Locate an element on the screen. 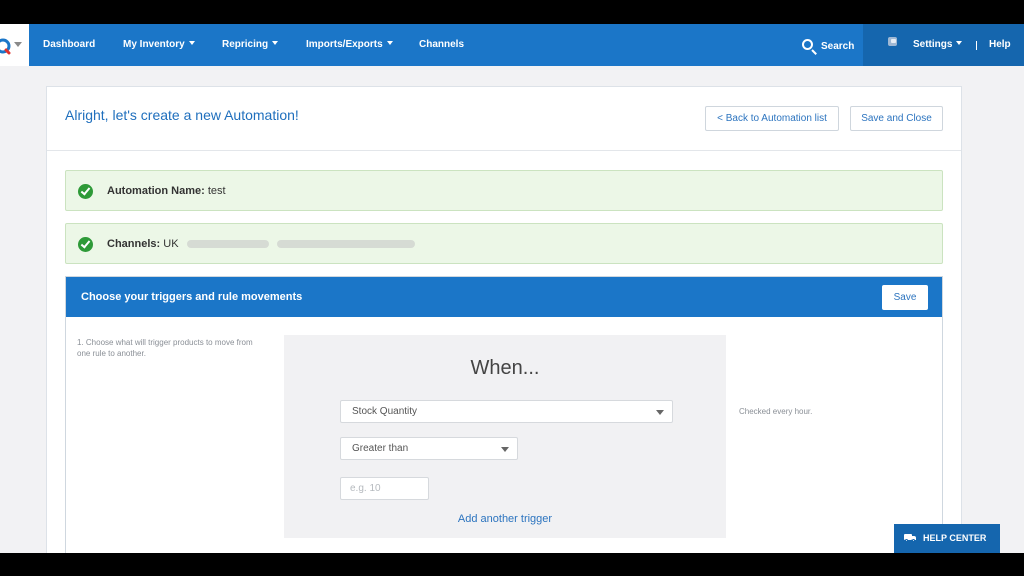 The height and width of the screenshot is (576, 1024). nav-dashboard-label: Dashboard is located at coordinates (69, 44).